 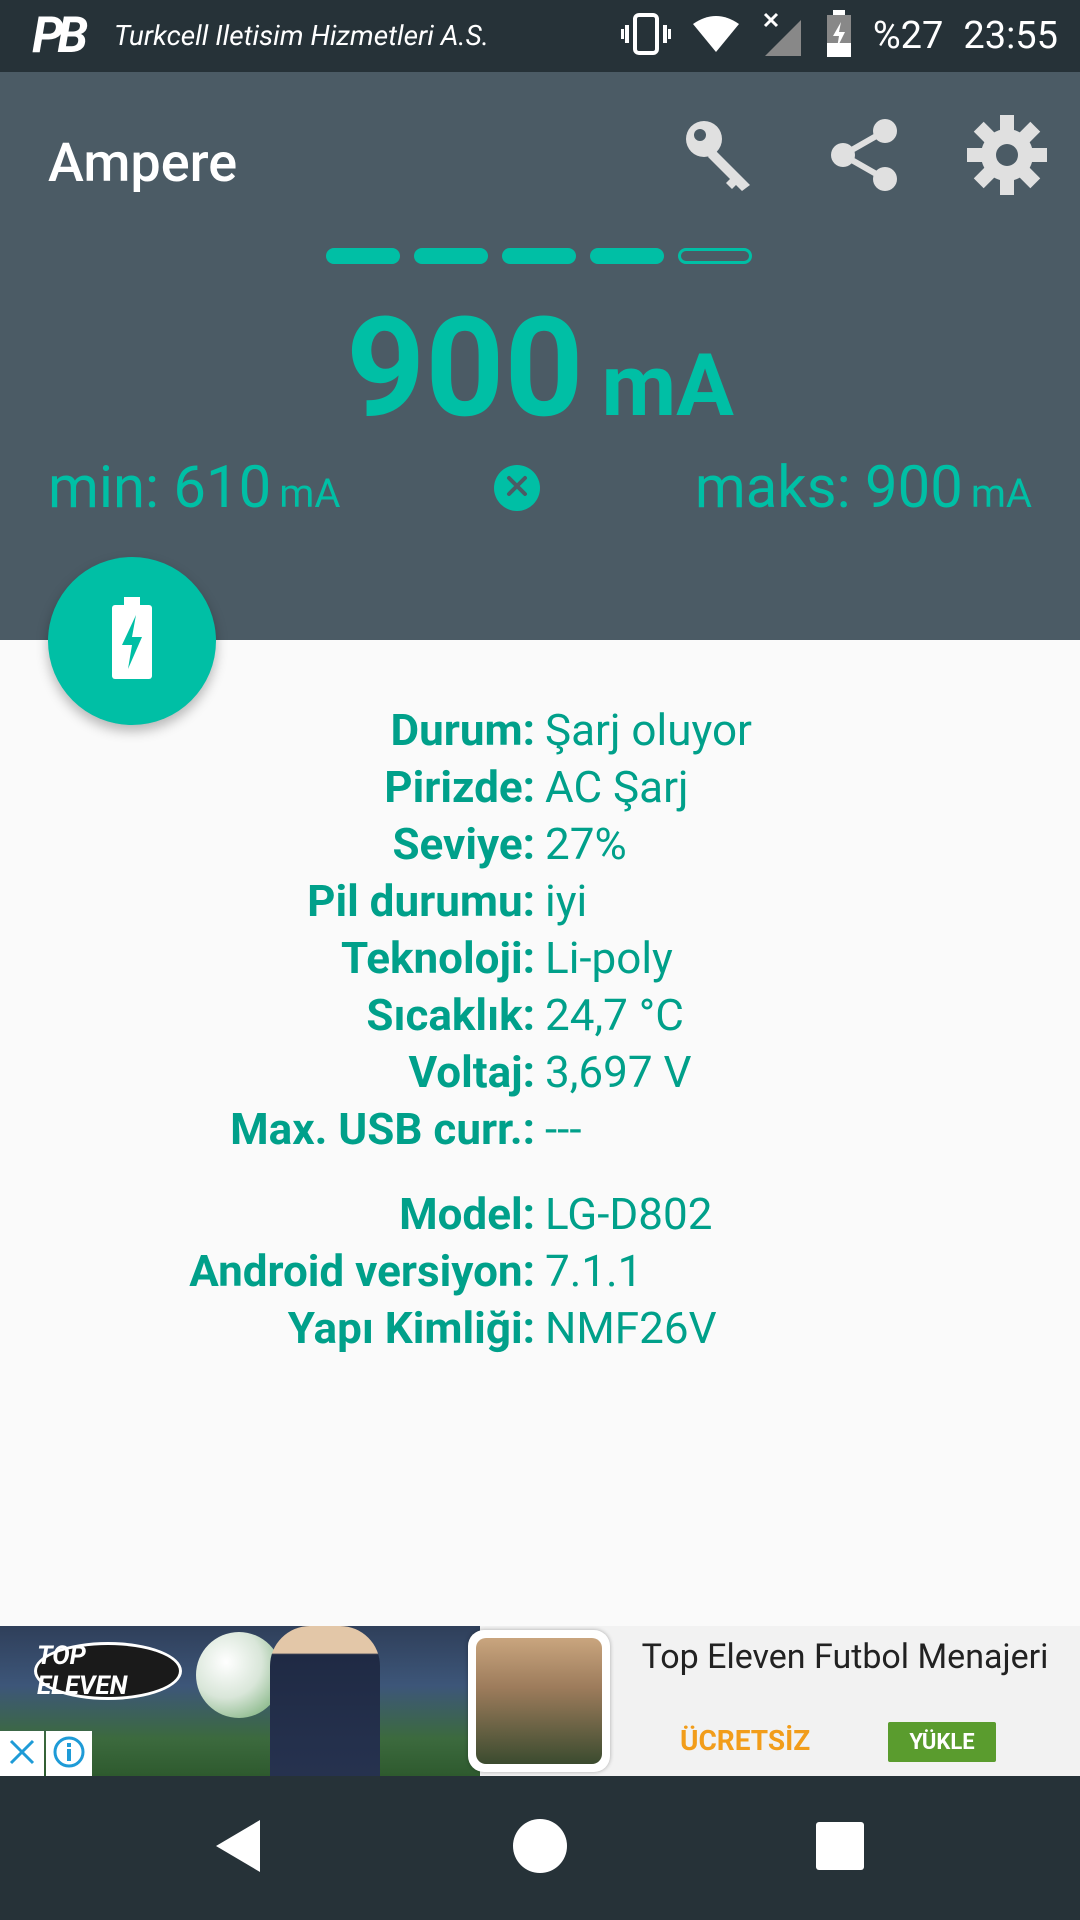 I want to click on recent-apps-button, so click(x=840, y=1848).